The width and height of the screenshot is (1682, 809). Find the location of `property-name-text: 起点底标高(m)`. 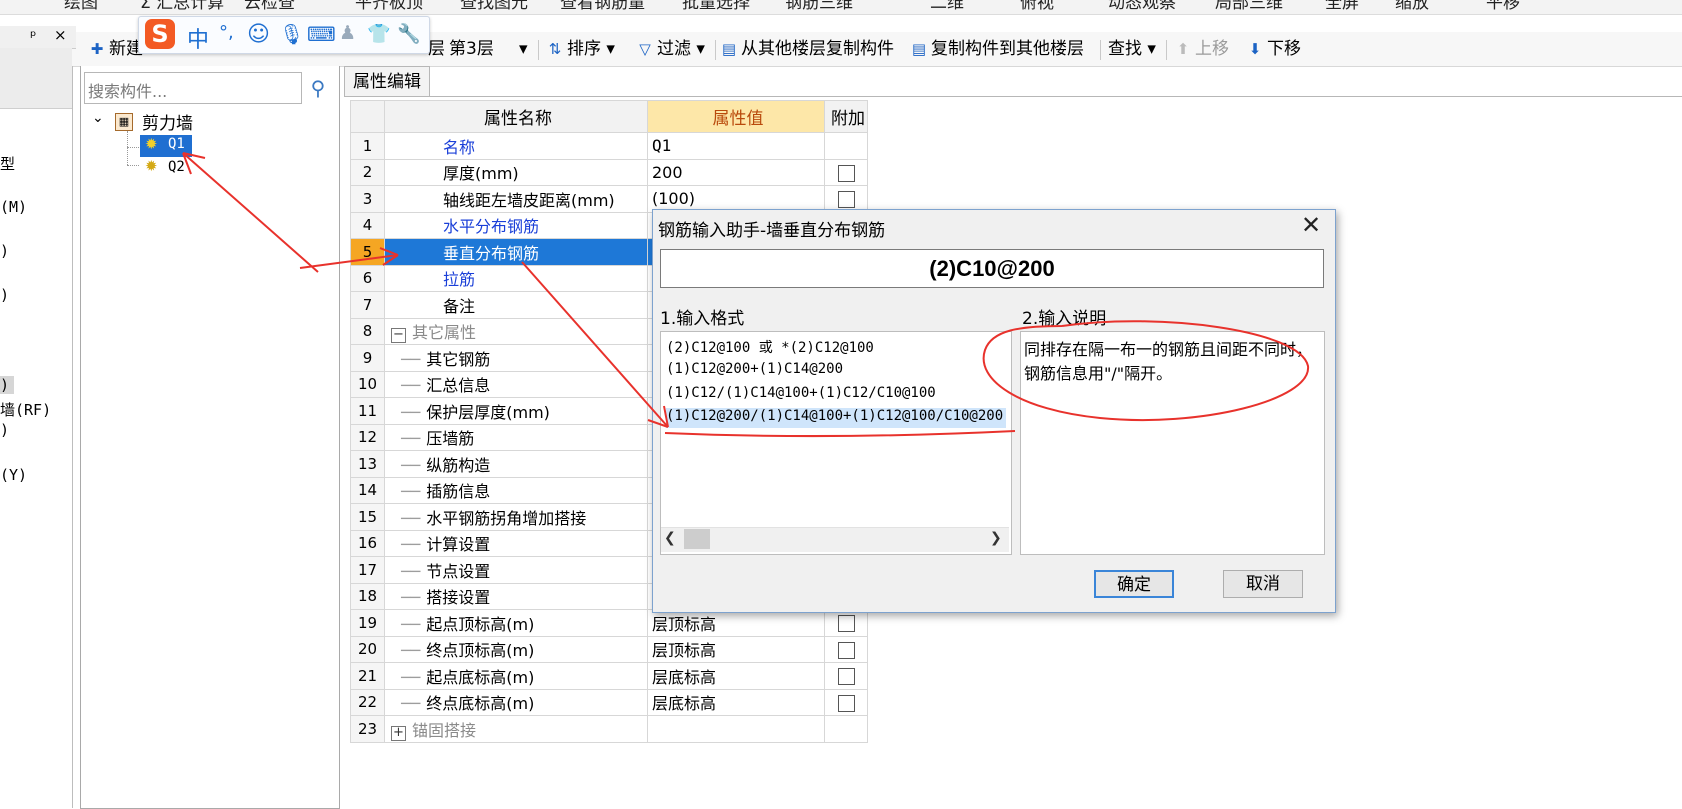

property-name-text: 起点底标高(m) is located at coordinates (480, 677).